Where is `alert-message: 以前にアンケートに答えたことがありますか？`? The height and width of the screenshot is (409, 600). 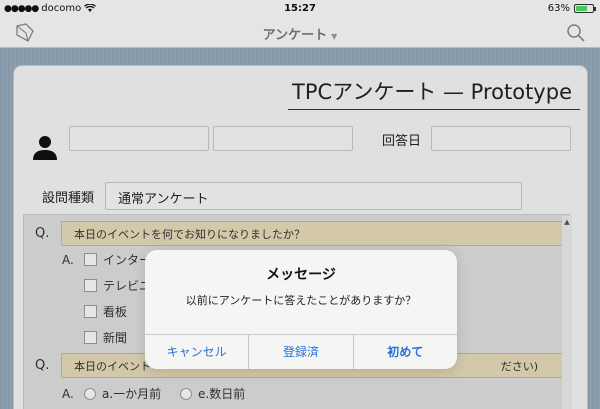 alert-message: 以前にアンケートに答えたことがありますか？ is located at coordinates (301, 300).